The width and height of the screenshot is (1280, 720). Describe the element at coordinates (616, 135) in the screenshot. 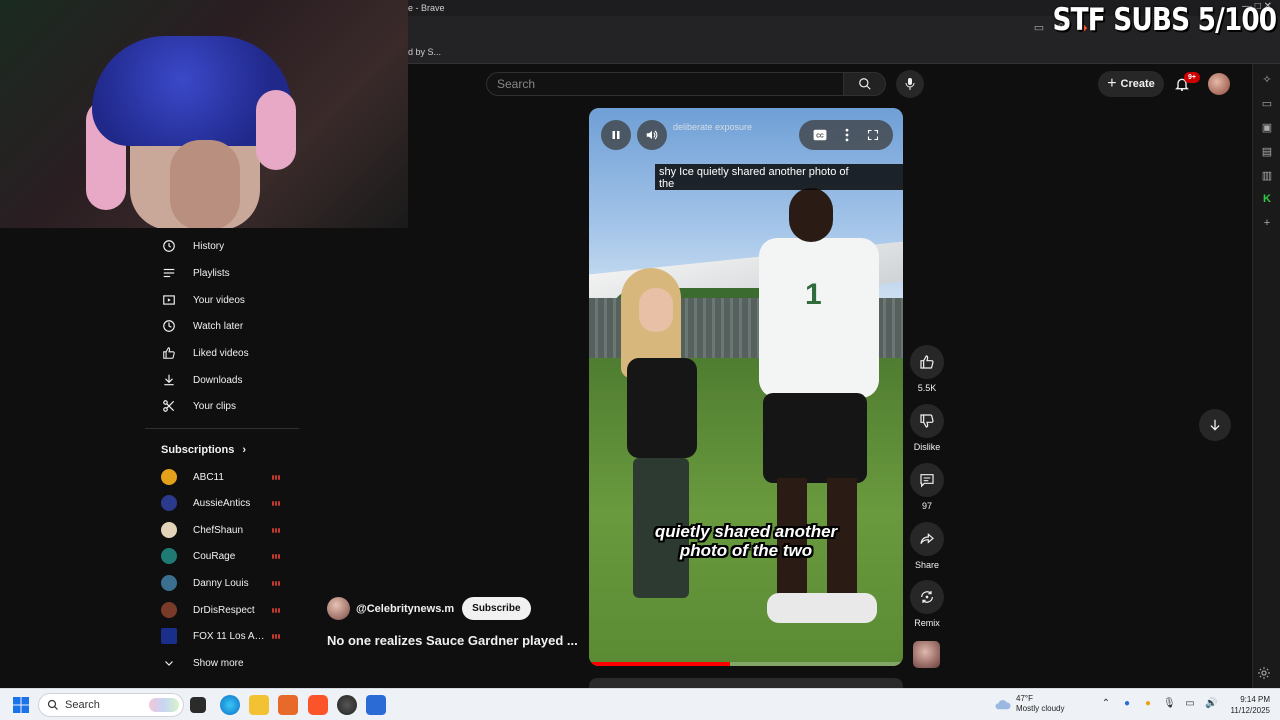

I see `pause-button` at that location.